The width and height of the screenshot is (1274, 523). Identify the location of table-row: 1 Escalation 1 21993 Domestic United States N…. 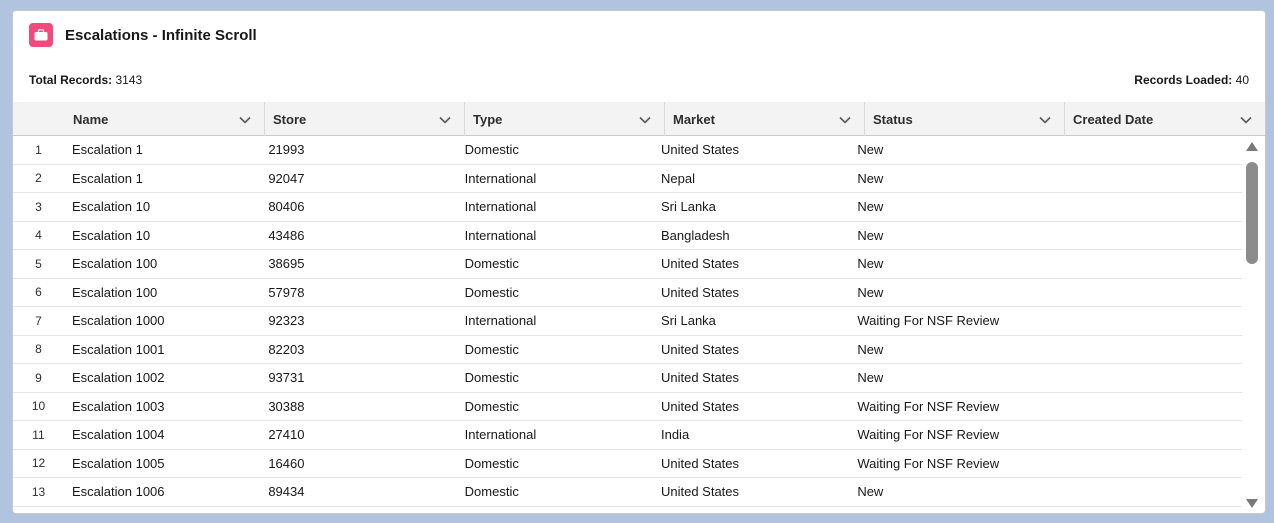
(627, 150).